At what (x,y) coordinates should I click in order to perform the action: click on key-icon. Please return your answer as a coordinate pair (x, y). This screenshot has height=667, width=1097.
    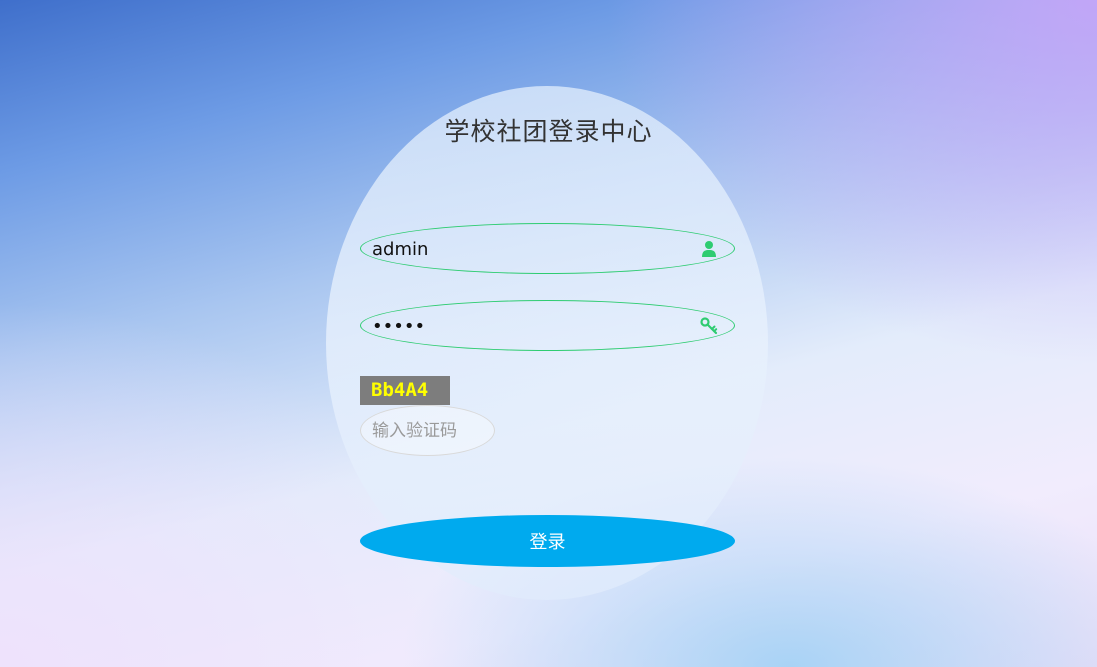
    Looking at the image, I should click on (709, 326).